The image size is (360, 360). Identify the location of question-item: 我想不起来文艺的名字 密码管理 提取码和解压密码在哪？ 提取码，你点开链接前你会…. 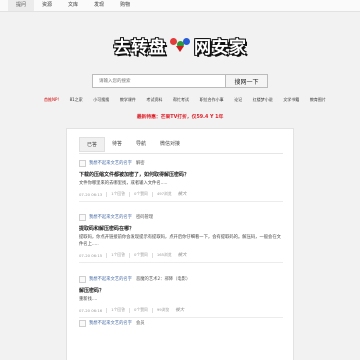
(181, 238).